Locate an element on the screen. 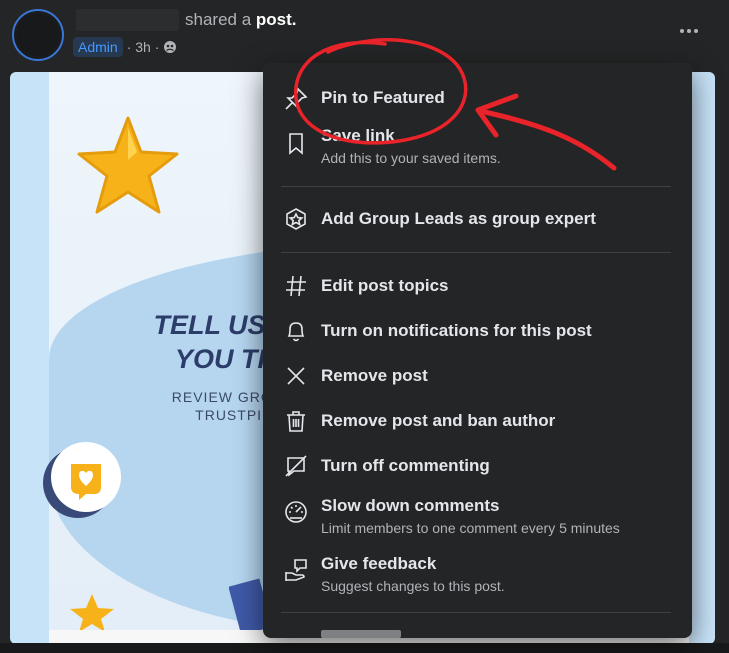  menu-label: Turn on notifications for this post is located at coordinates (456, 330).